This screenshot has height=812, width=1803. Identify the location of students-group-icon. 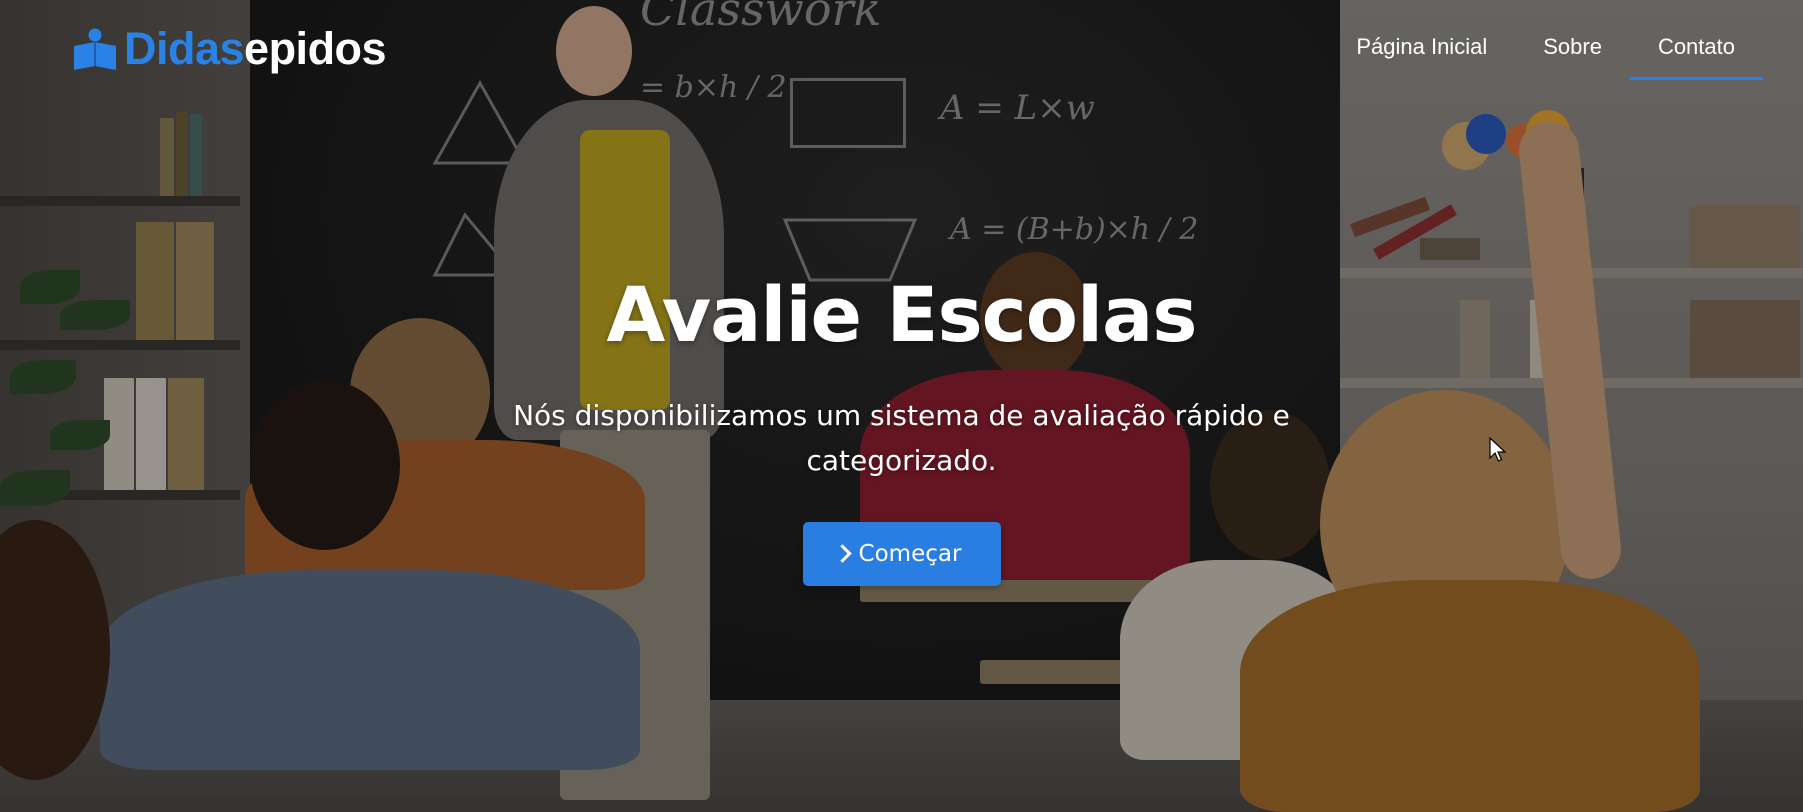
(95, 49).